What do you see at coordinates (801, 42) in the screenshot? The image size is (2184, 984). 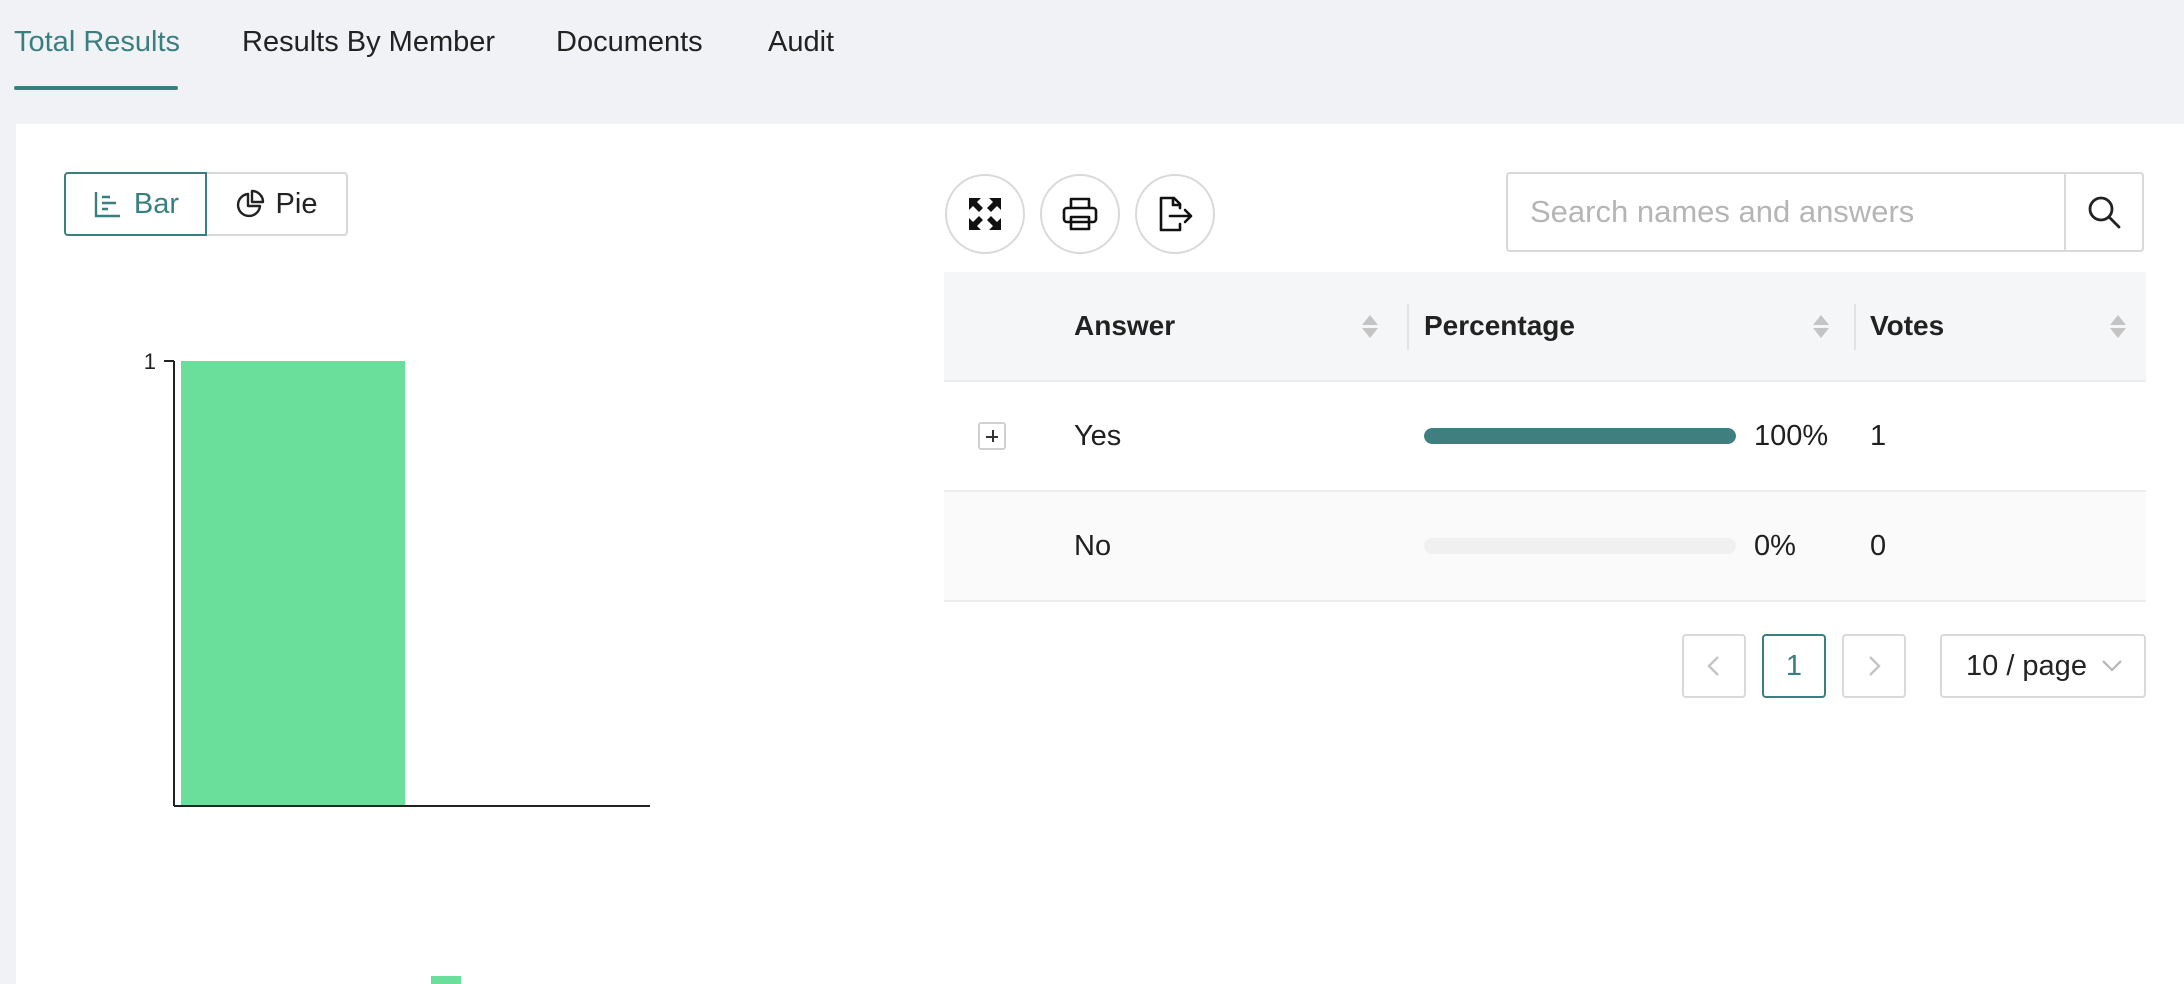 I see `tab-audit: Audit` at bounding box center [801, 42].